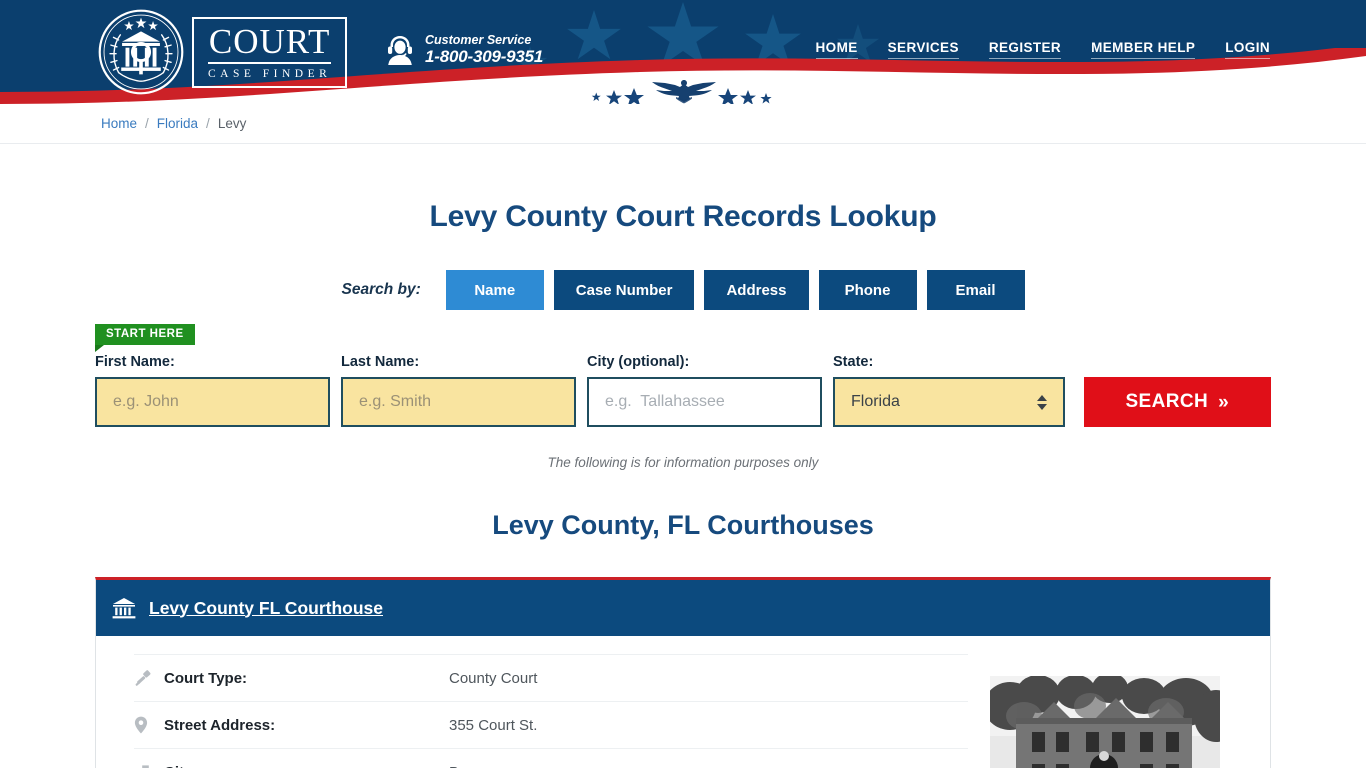  I want to click on gavel-icon, so click(149, 678).